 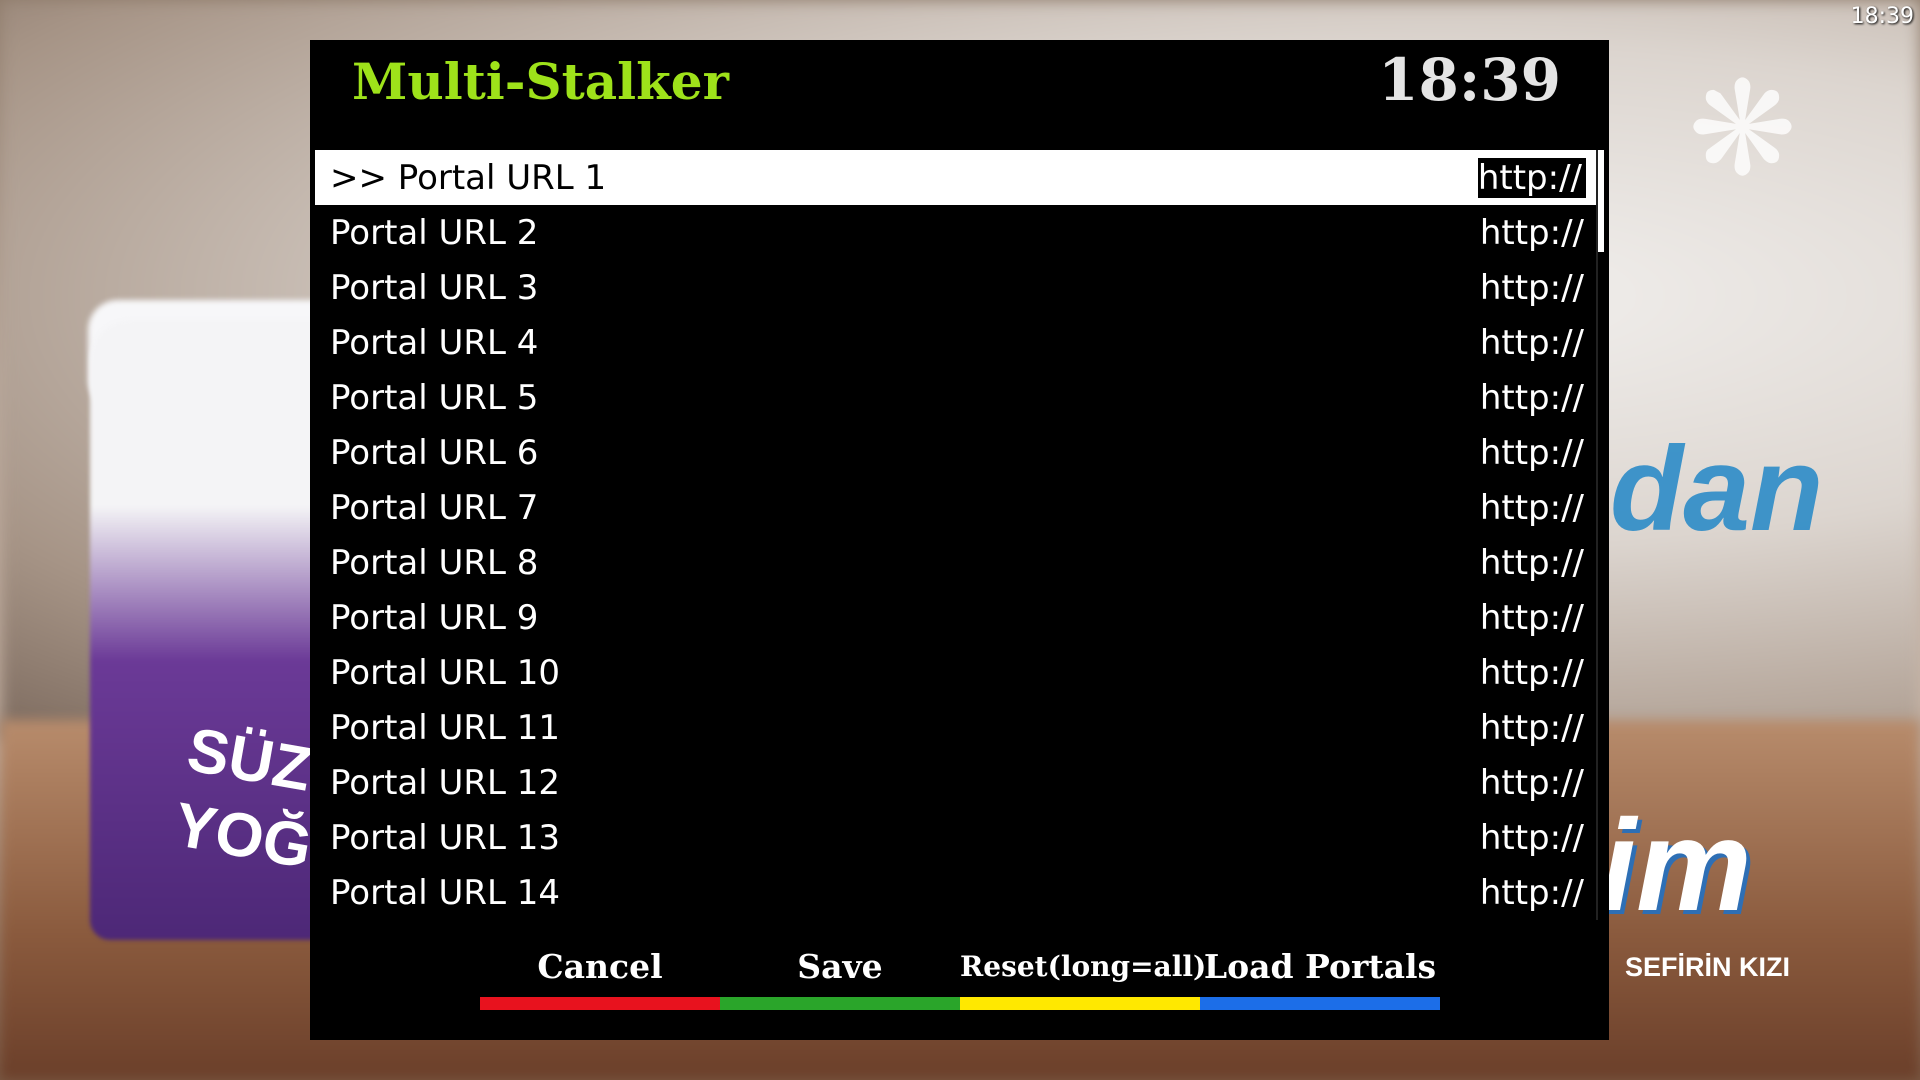 I want to click on portal-url-row: Portal URL 12 http://, so click(x=957, y=782).